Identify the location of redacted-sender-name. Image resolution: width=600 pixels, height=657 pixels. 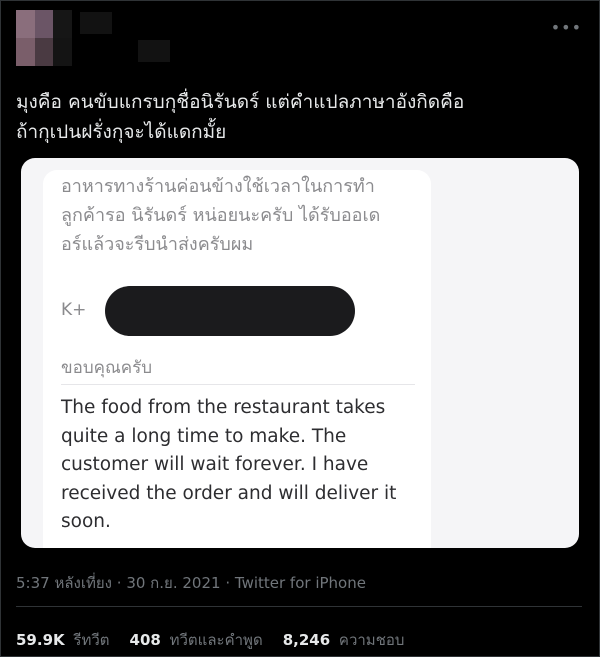
(230, 311).